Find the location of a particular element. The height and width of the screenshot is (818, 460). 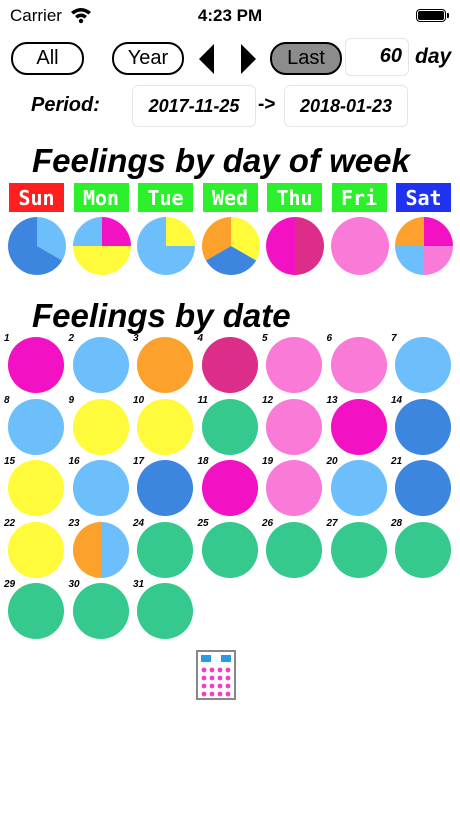

weekday-pie-sun is located at coordinates (37, 246).